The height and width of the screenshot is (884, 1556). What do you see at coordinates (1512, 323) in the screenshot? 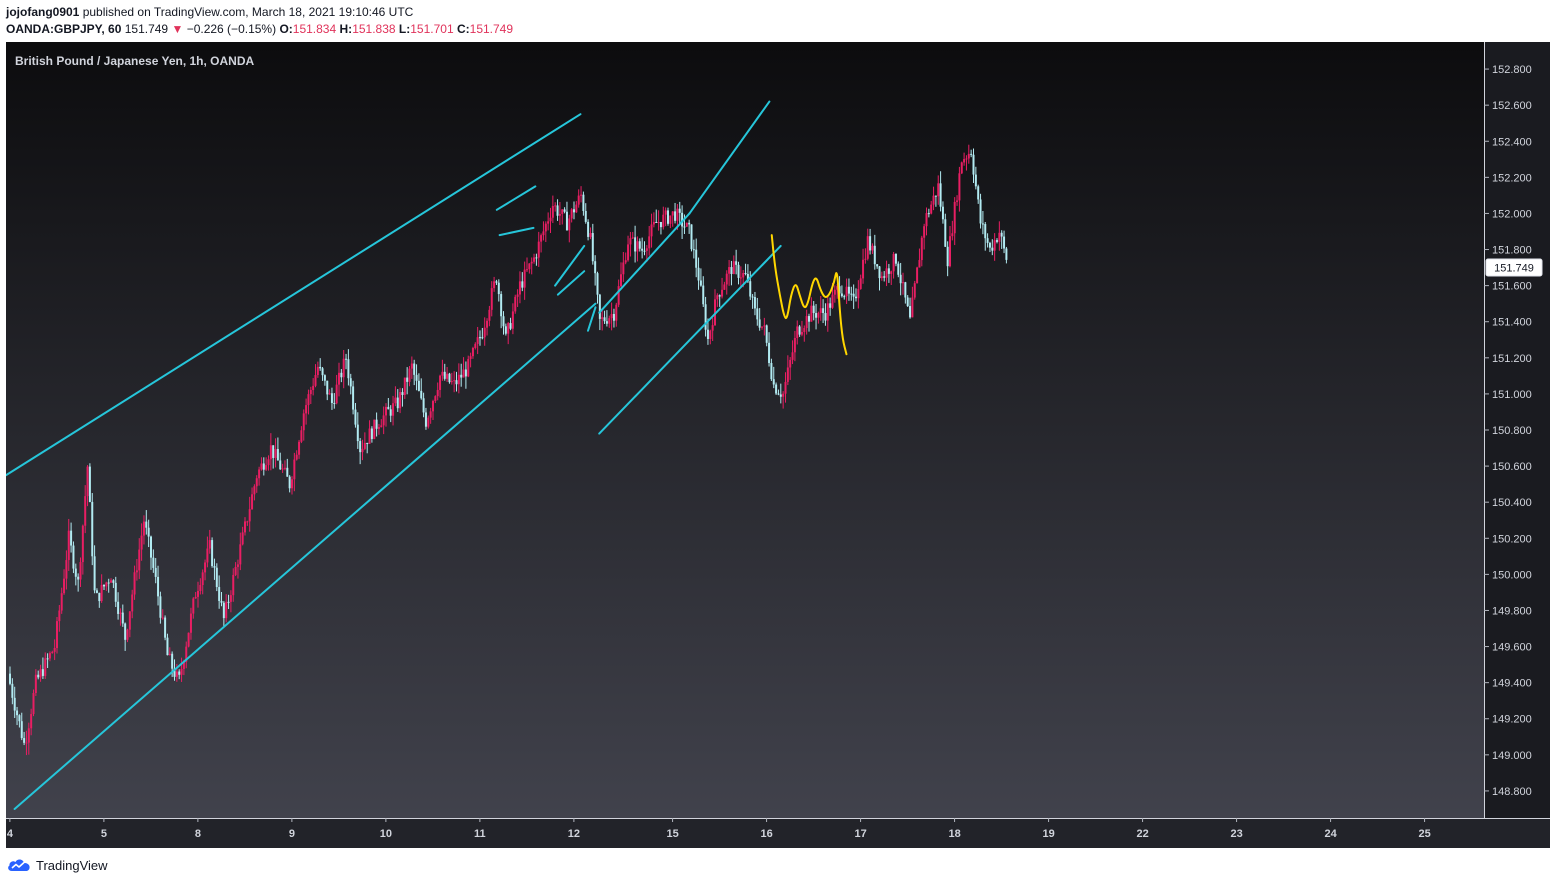
I see `price-tick-label: 151.400` at bounding box center [1512, 323].